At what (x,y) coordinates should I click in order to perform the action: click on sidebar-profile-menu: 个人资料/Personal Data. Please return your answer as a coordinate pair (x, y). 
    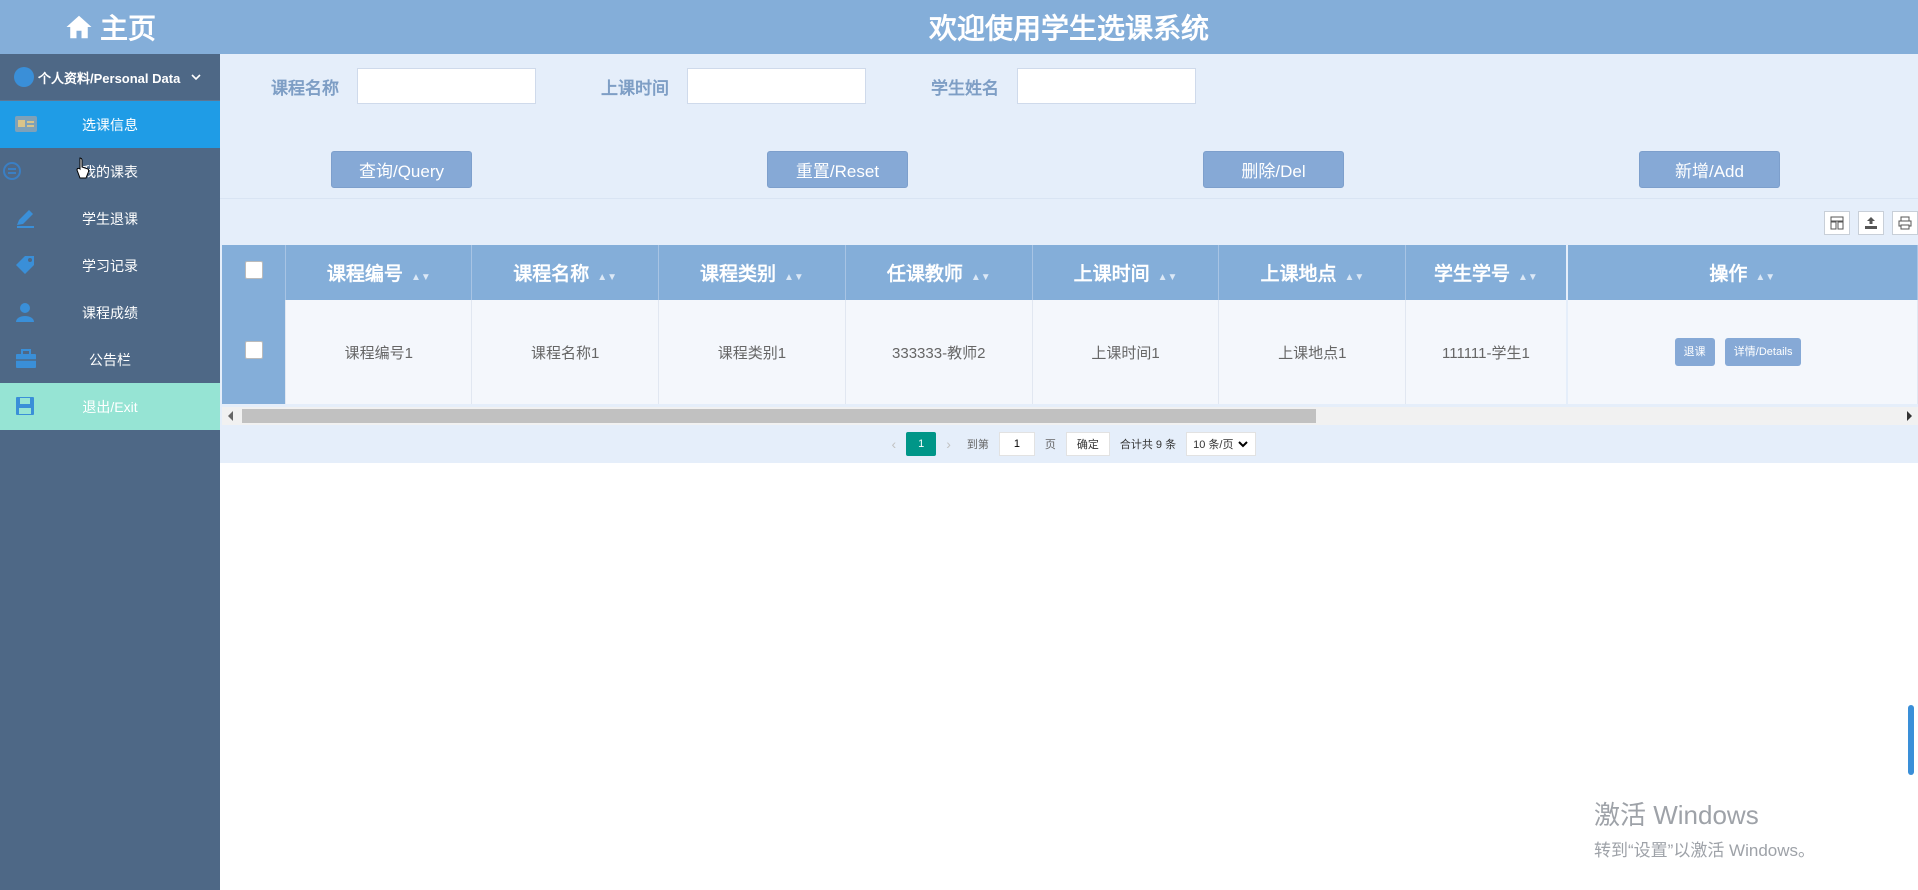
    Looking at the image, I should click on (110, 77).